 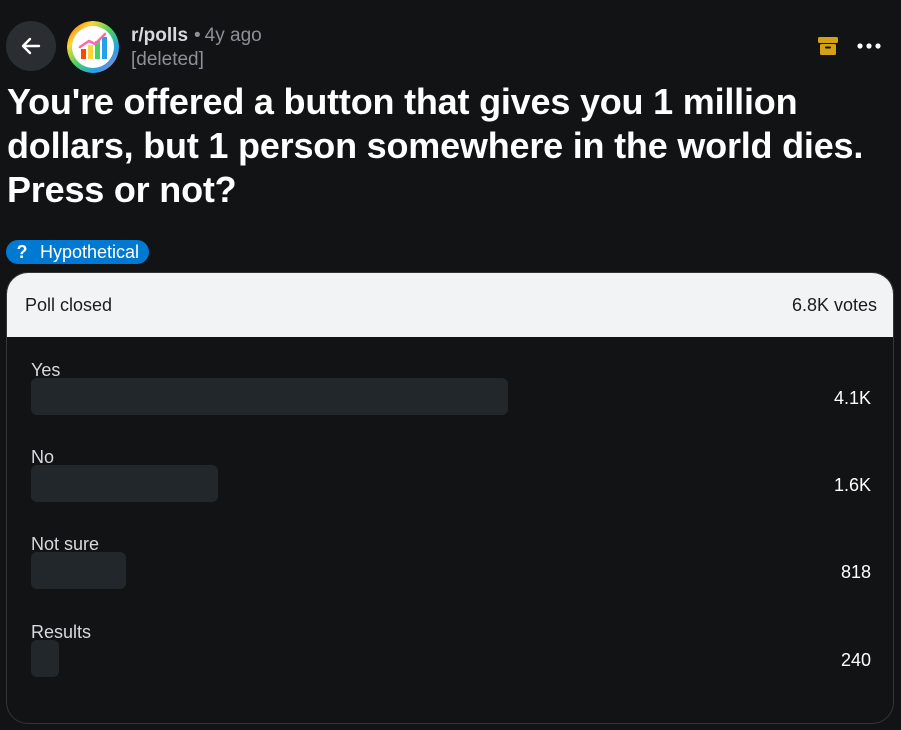 What do you see at coordinates (828, 46) in the screenshot?
I see `archive-icon` at bounding box center [828, 46].